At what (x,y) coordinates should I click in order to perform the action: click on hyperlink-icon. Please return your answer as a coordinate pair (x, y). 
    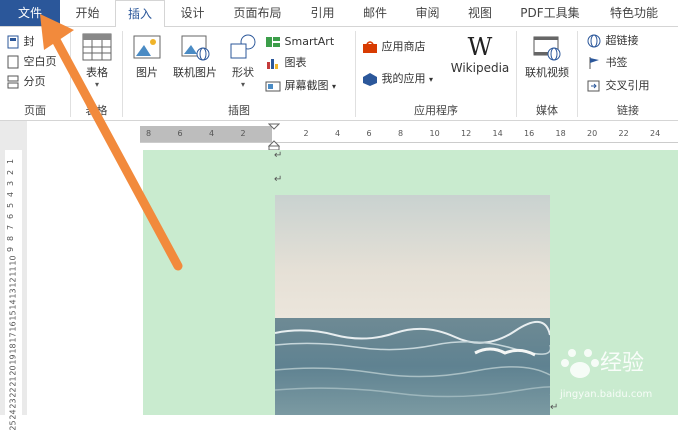
    Looking at the image, I should click on (594, 41).